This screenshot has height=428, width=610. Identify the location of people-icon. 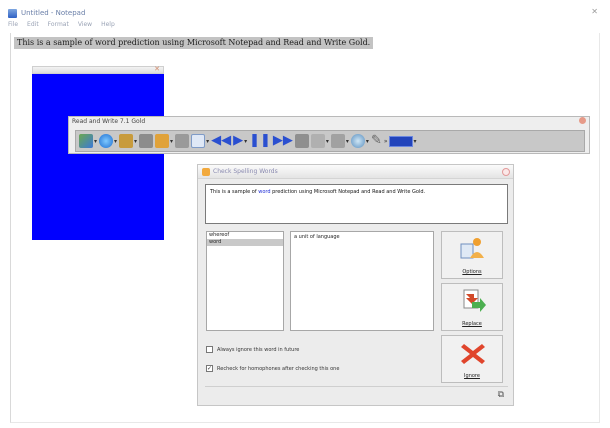
(162, 141).